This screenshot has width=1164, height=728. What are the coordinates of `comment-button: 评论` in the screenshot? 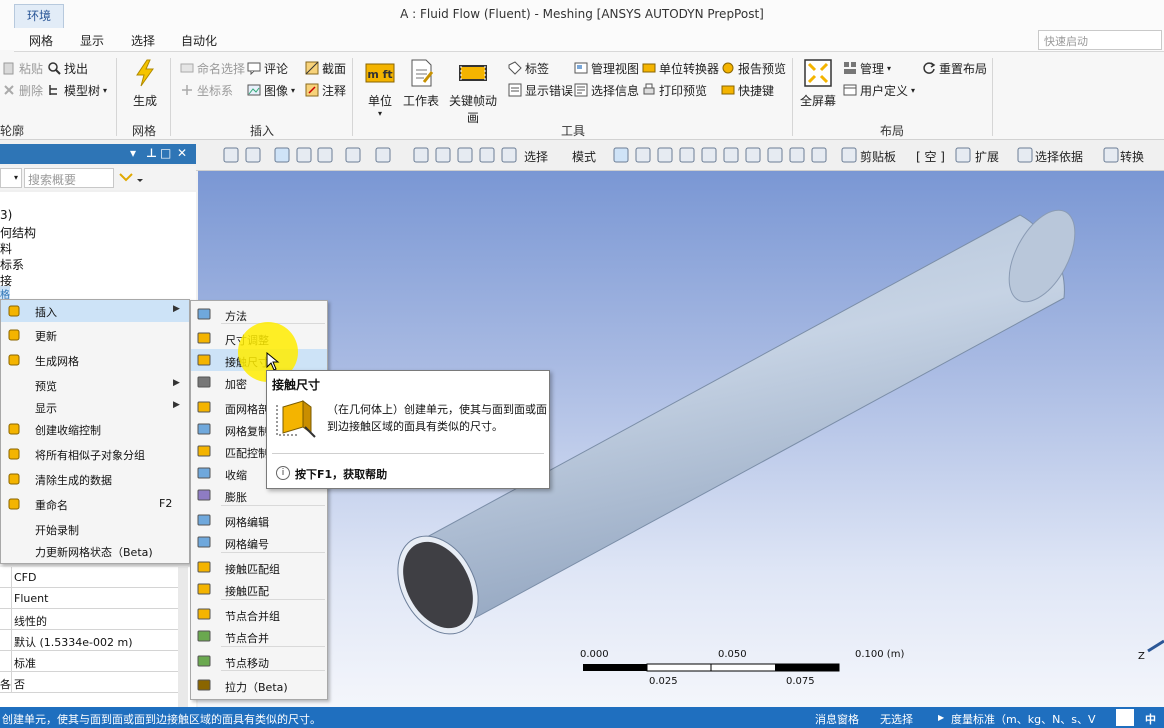 It's located at (267, 68).